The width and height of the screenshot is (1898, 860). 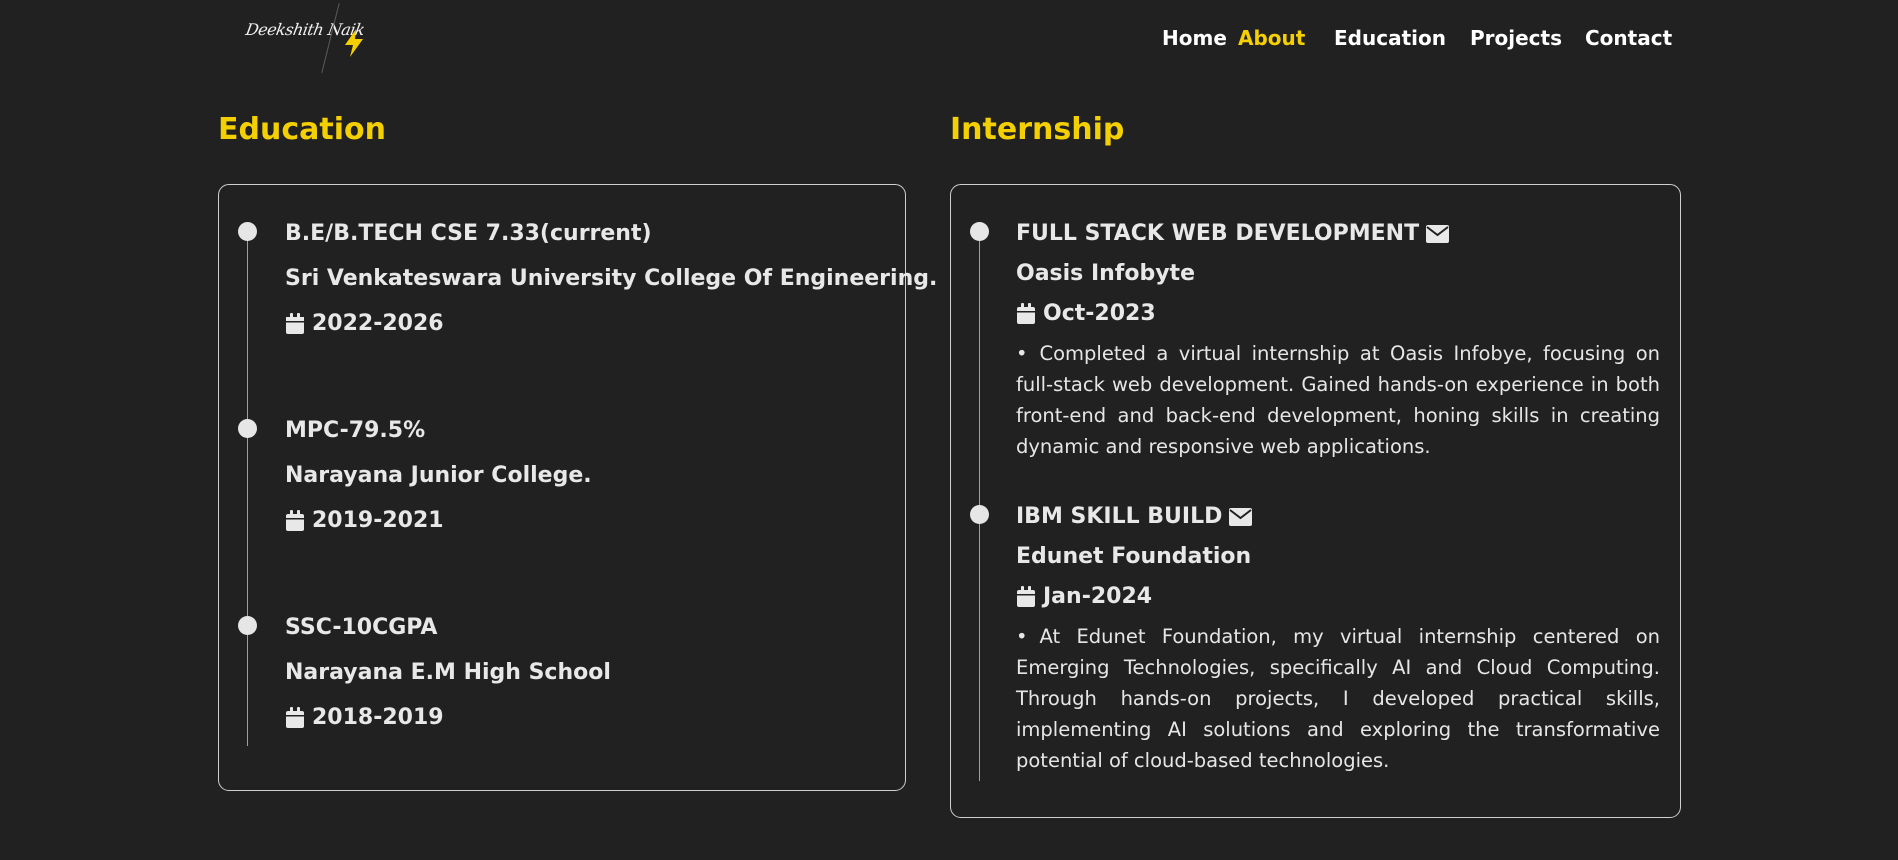 I want to click on education-institution: Narayana Junior College., so click(x=438, y=475).